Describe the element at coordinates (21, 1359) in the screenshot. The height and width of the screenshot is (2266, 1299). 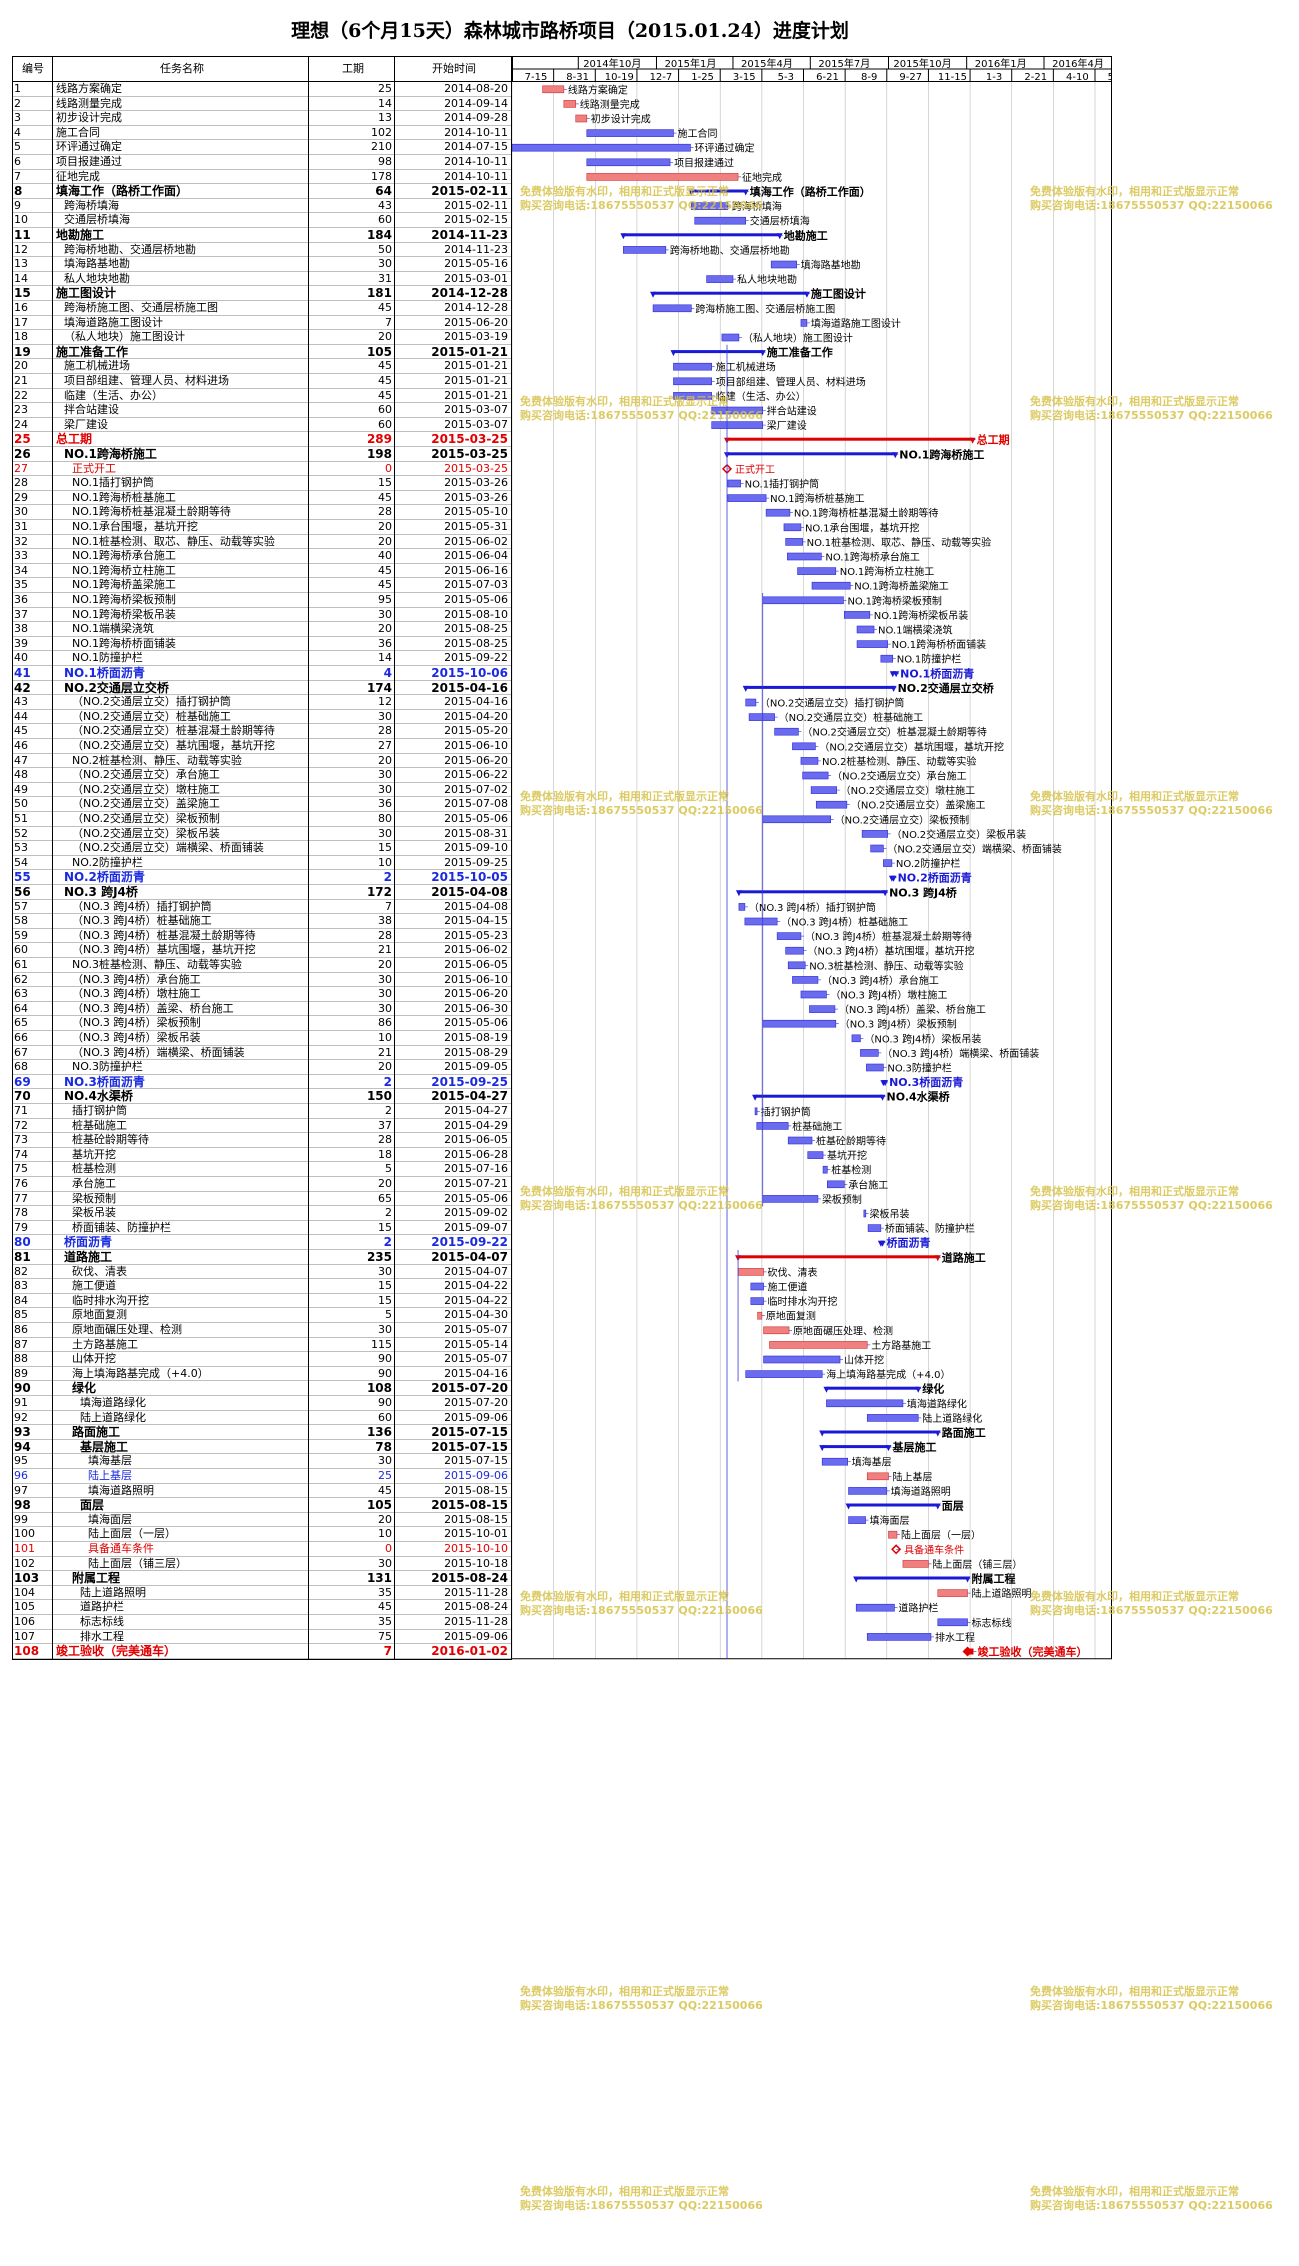
I see `task-id: 88` at that location.